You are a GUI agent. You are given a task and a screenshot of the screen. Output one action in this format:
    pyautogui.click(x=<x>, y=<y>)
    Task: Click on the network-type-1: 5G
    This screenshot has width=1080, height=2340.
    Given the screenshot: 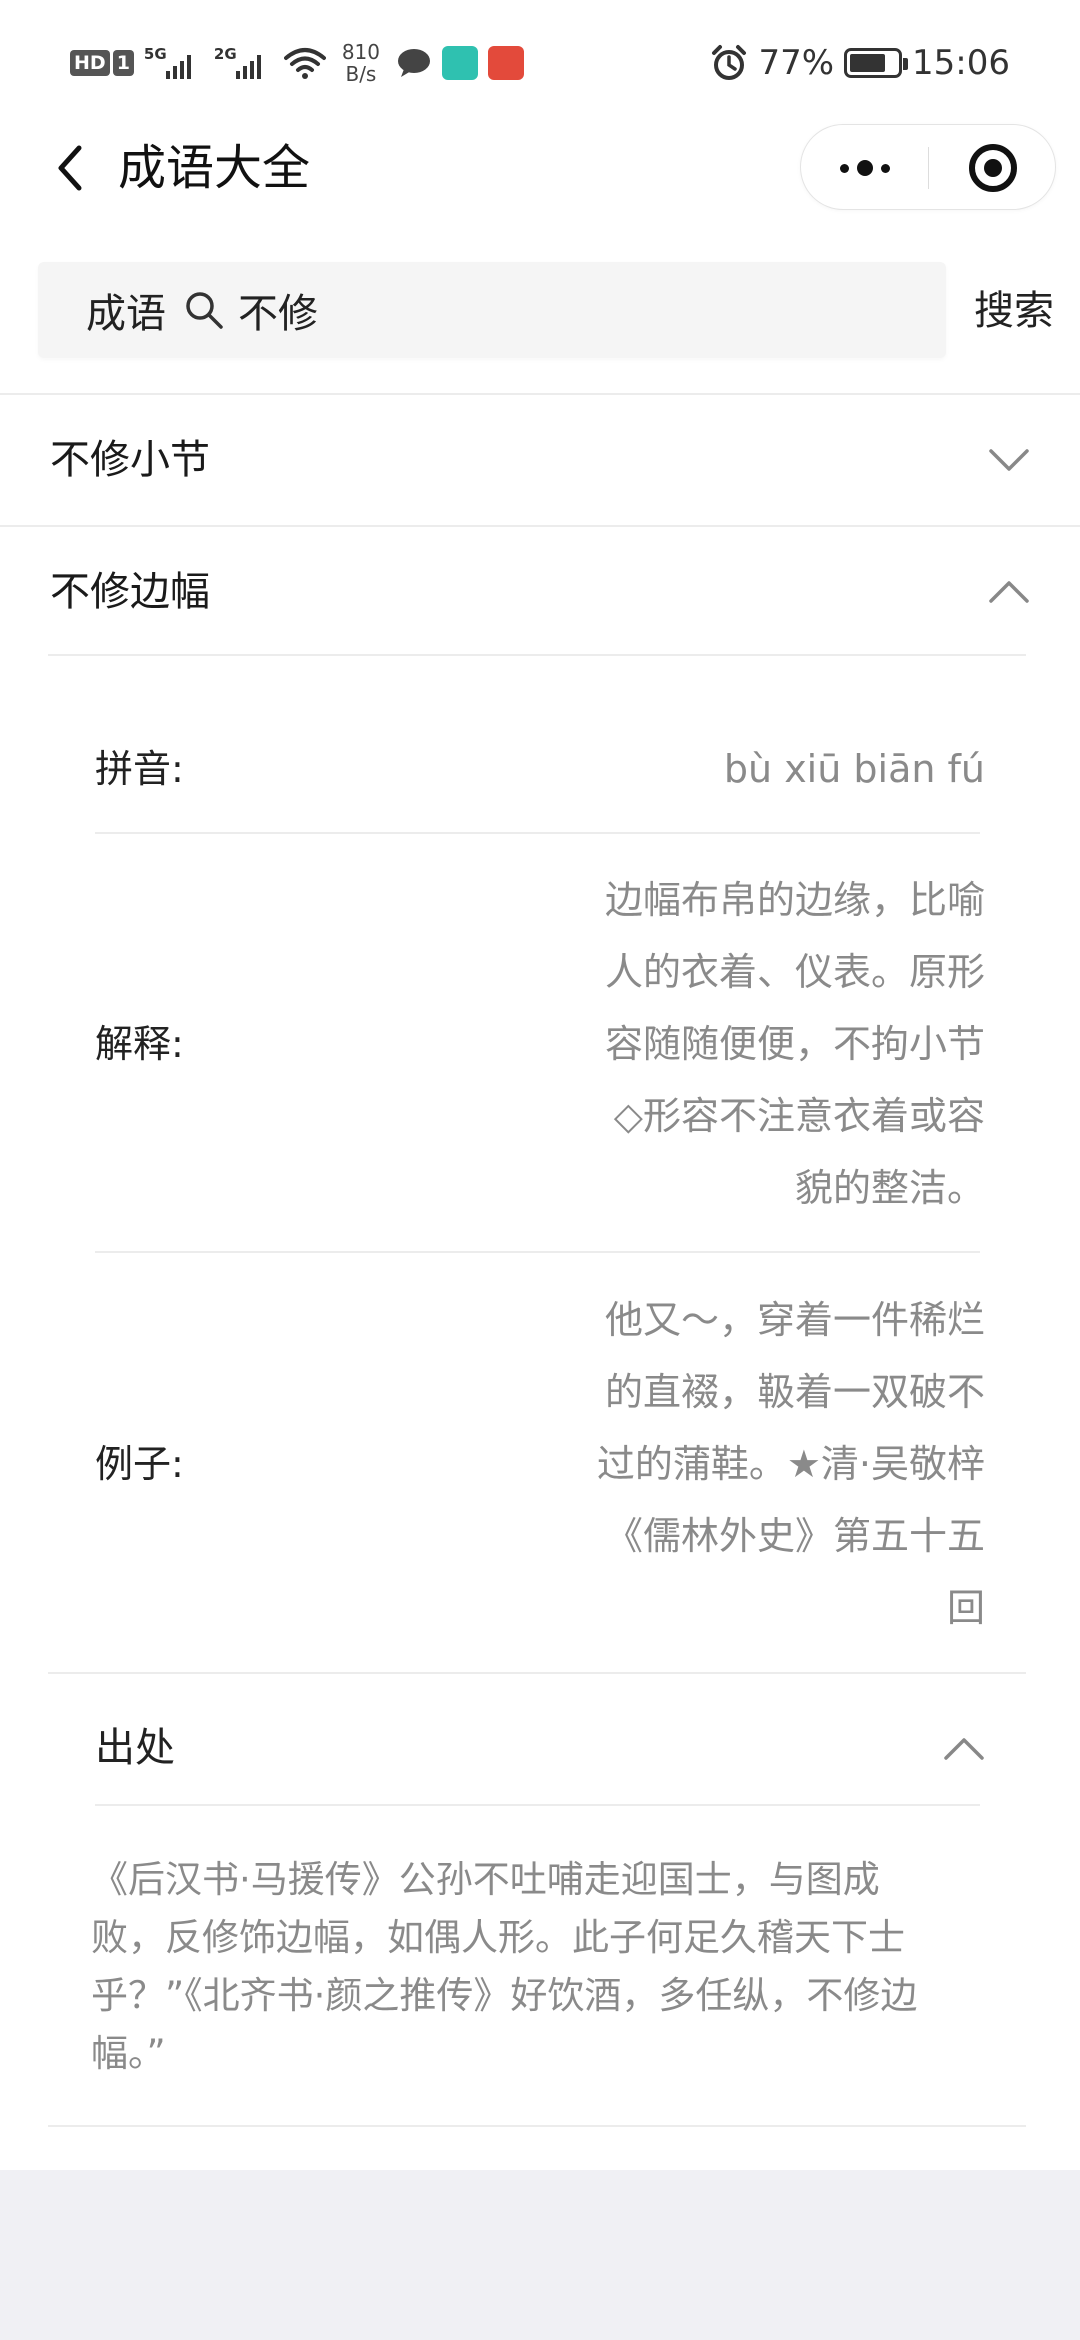 What is the action you would take?
    pyautogui.click(x=155, y=54)
    